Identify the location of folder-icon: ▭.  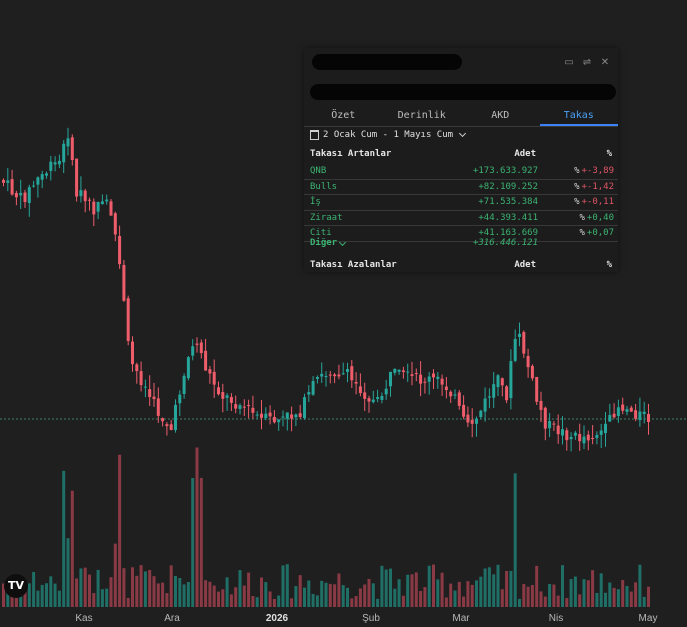
(569, 62).